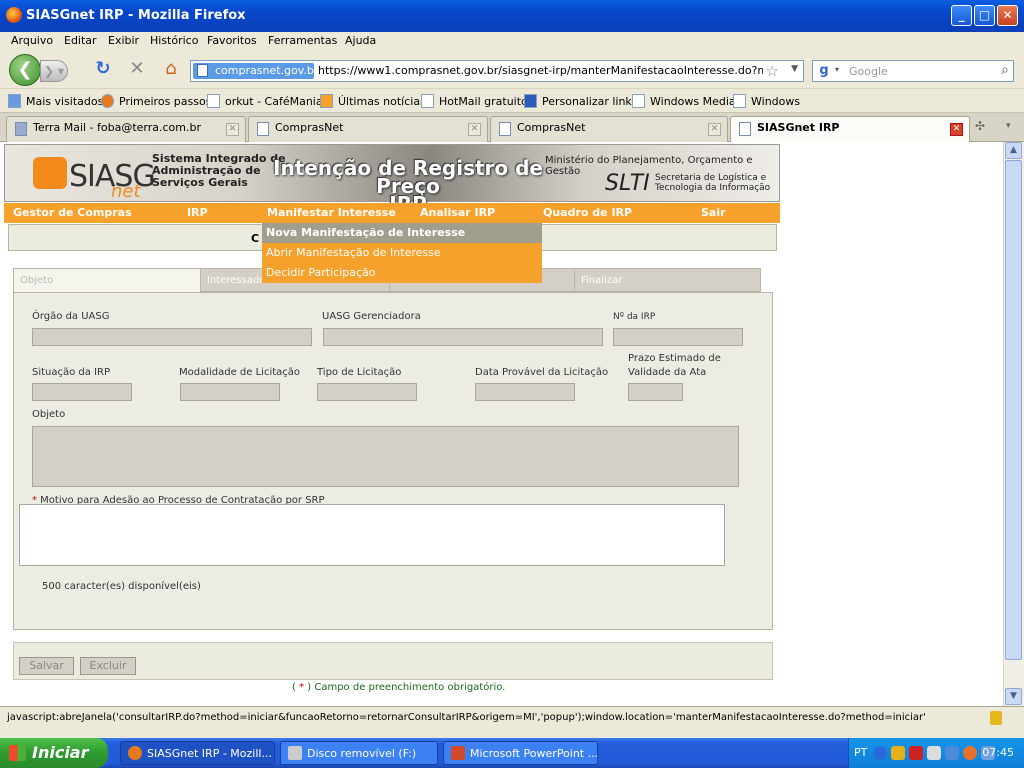 The width and height of the screenshot is (1024, 768). I want to click on bookmark-mais-visitados: Mais visitados, so click(55, 101).